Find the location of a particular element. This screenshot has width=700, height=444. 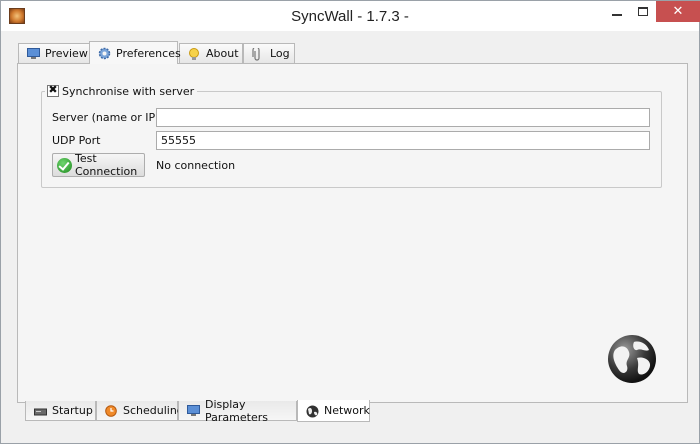

tab-network-label: Network is located at coordinates (347, 410).